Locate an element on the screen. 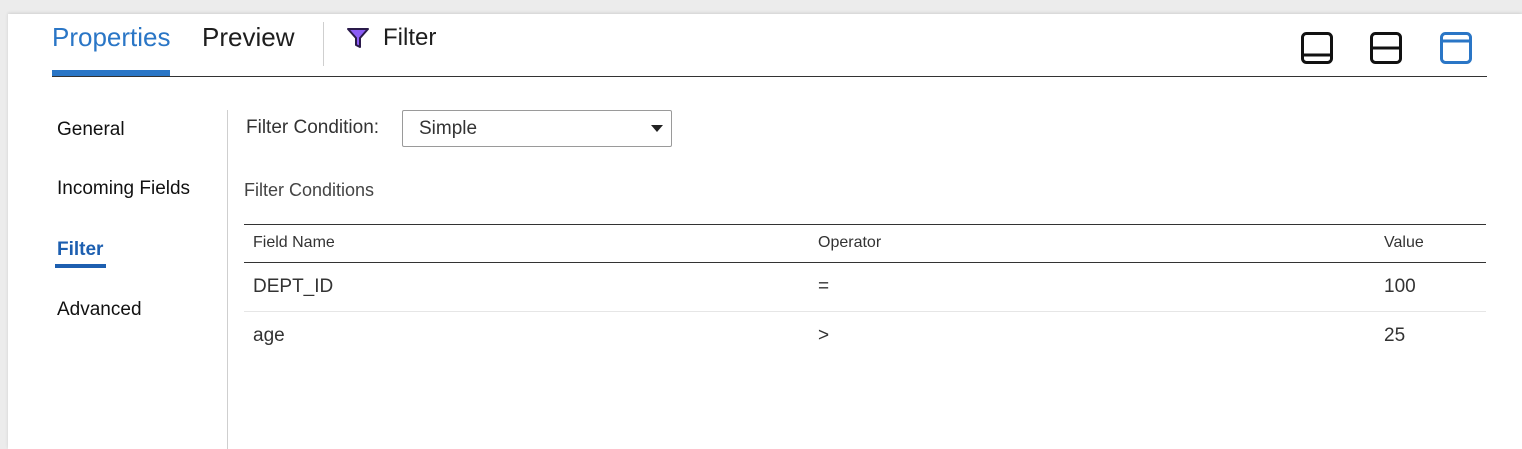  panel-split-icon is located at coordinates (1386, 48).